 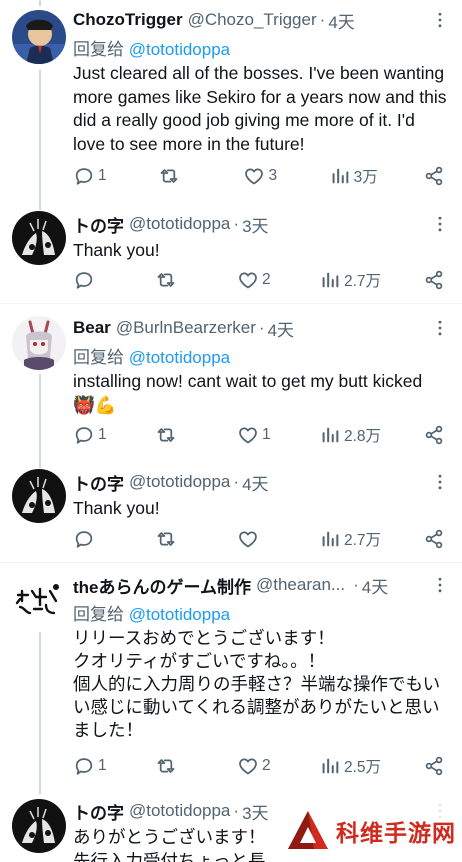 What do you see at coordinates (273, 175) in the screenshot?
I see `like-count: 3` at bounding box center [273, 175].